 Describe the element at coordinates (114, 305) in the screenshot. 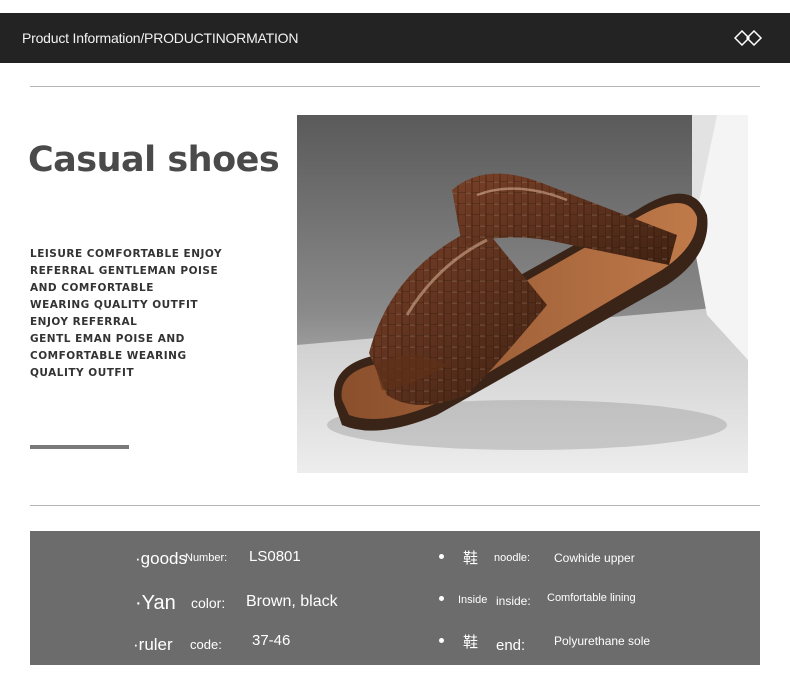

I see `description-line: WEARING QUALITY OUTFIT` at that location.